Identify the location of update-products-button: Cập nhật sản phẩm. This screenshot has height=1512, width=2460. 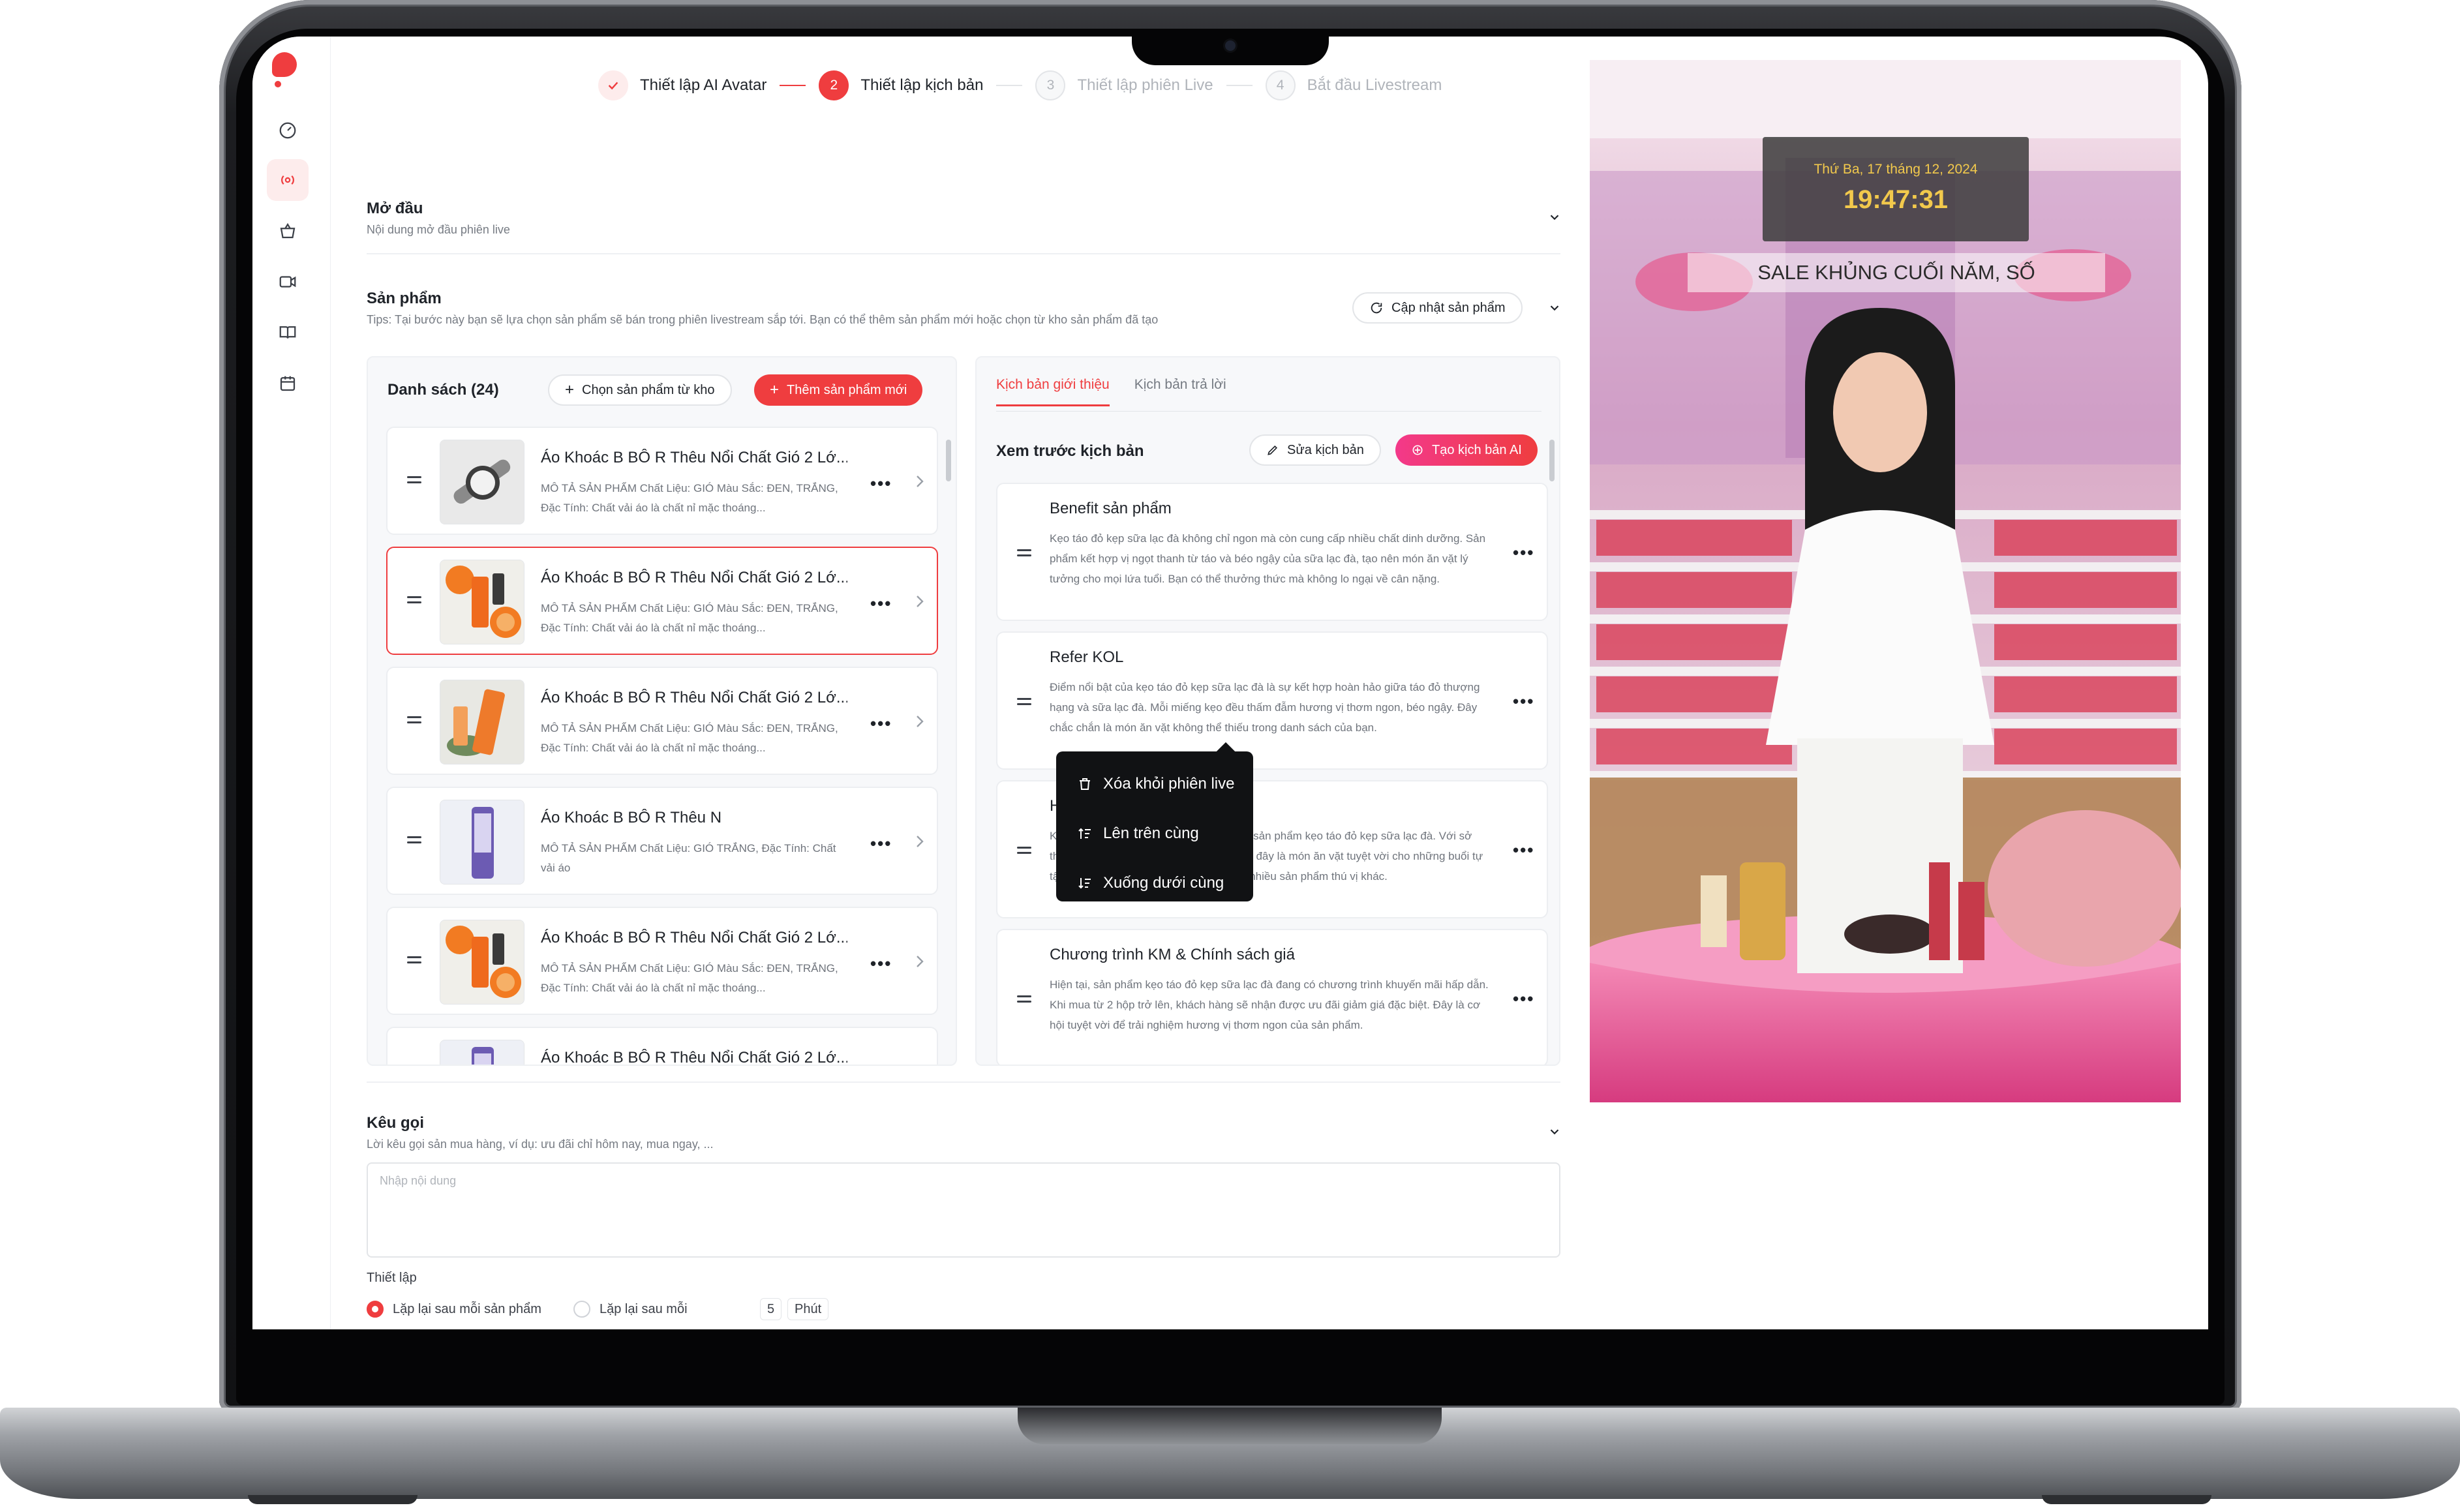
(1438, 308).